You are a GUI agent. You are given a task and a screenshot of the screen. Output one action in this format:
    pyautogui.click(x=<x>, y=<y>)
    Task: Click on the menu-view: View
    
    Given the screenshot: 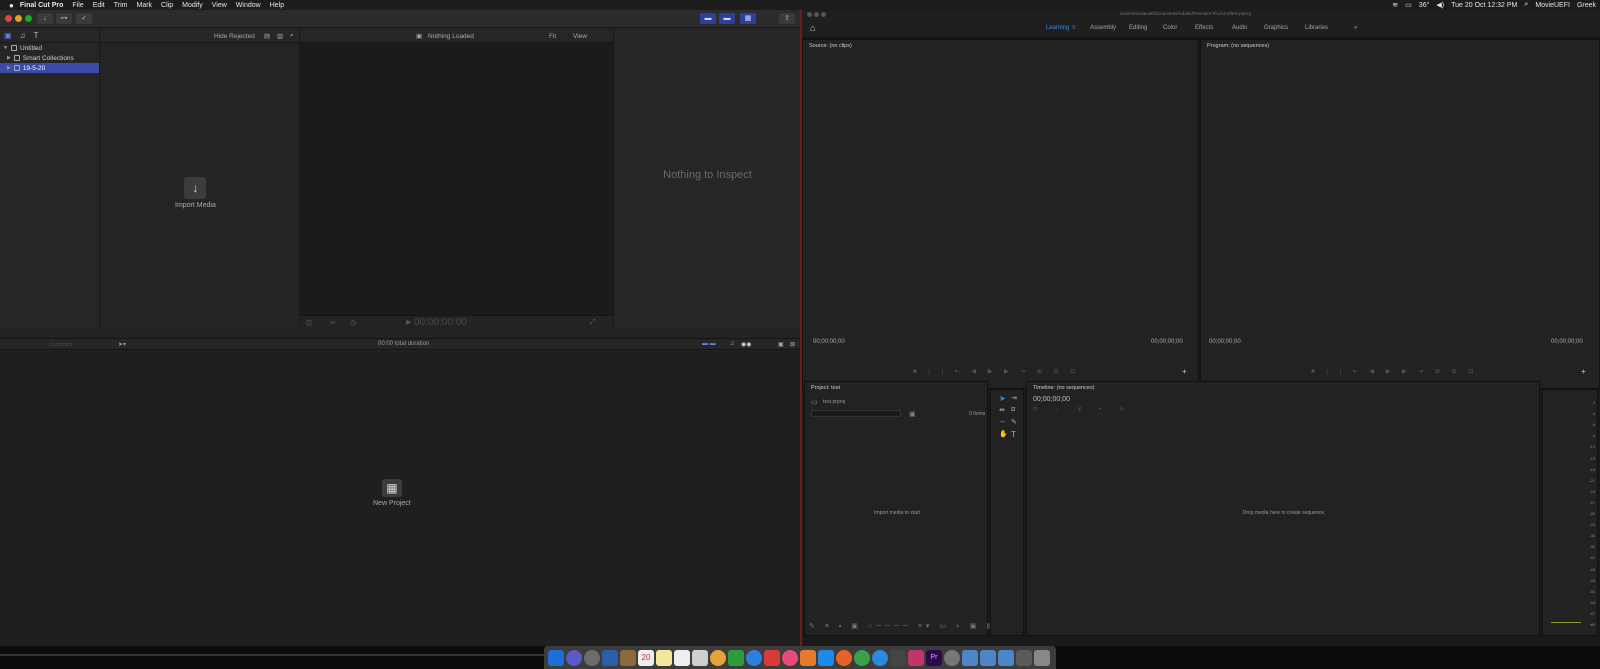 What is the action you would take?
    pyautogui.click(x=219, y=5)
    